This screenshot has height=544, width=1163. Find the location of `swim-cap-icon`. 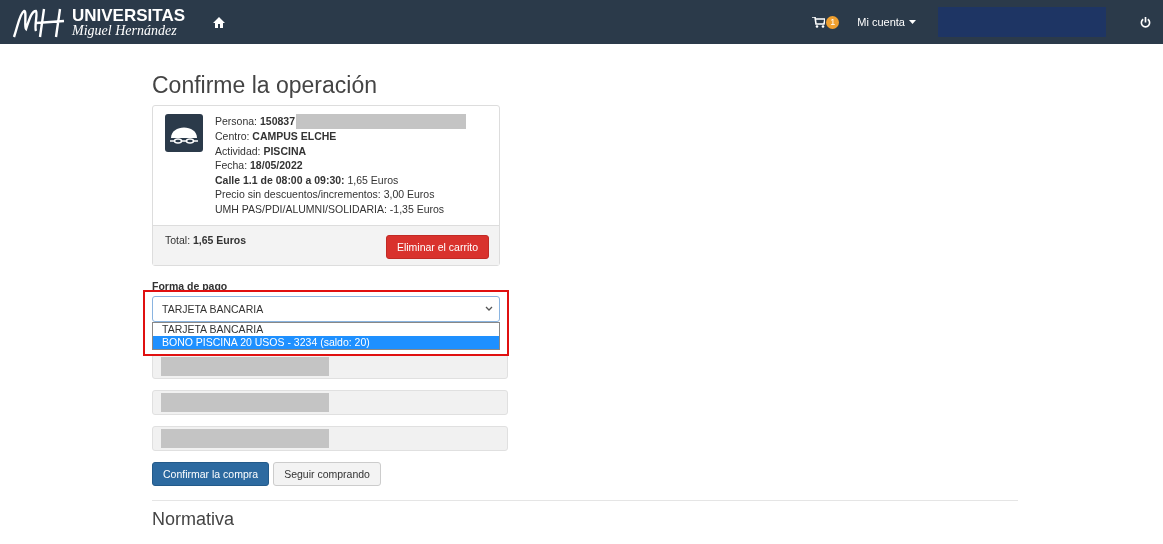

swim-cap-icon is located at coordinates (184, 133).